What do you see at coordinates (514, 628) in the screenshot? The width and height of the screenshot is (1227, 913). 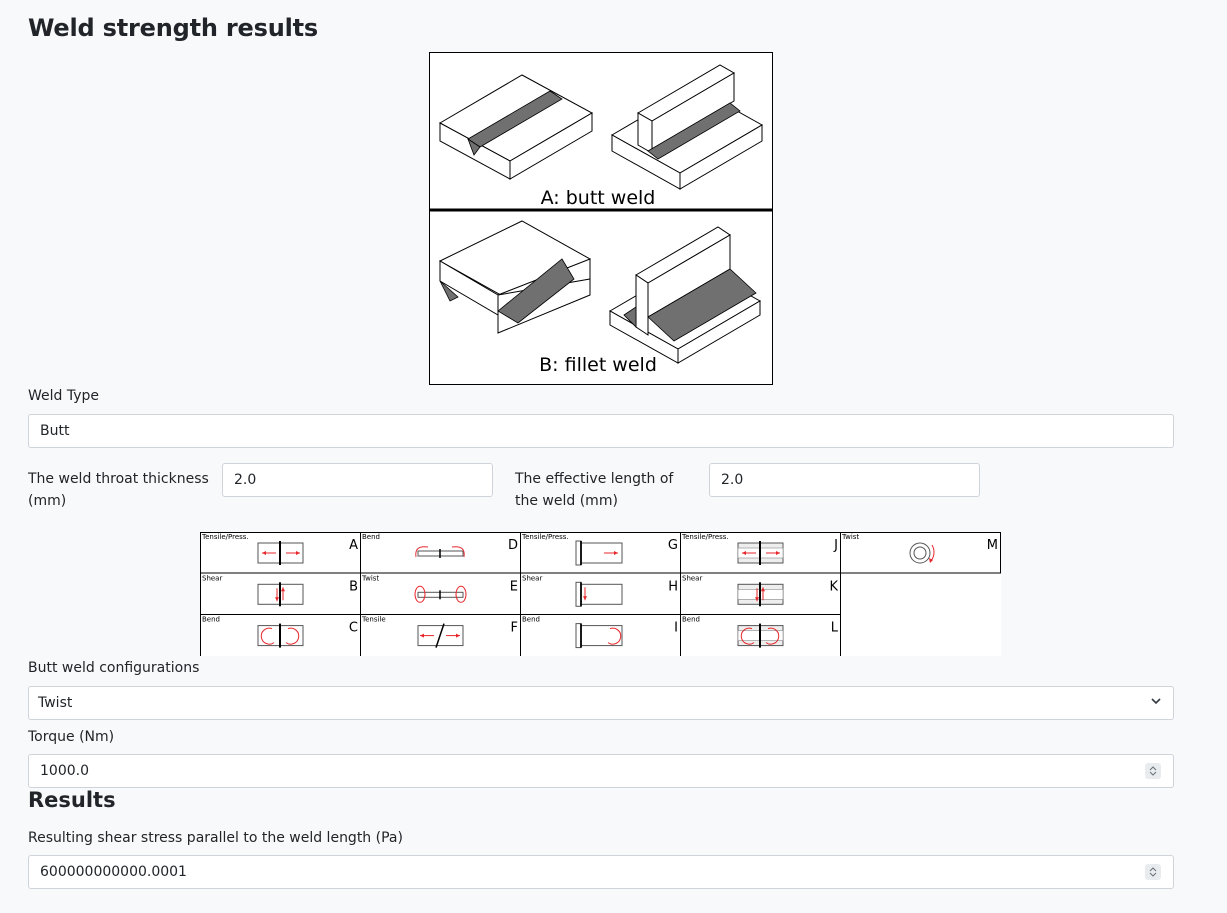 I see `svg-text: F` at bounding box center [514, 628].